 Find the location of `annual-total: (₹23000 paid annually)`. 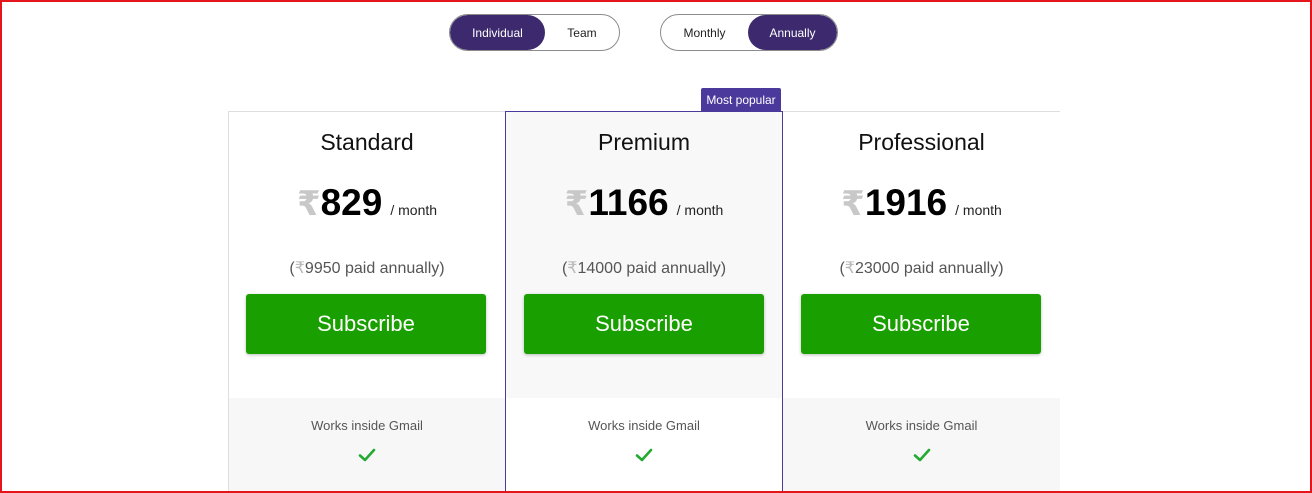

annual-total: (₹23000 paid annually) is located at coordinates (921, 268).